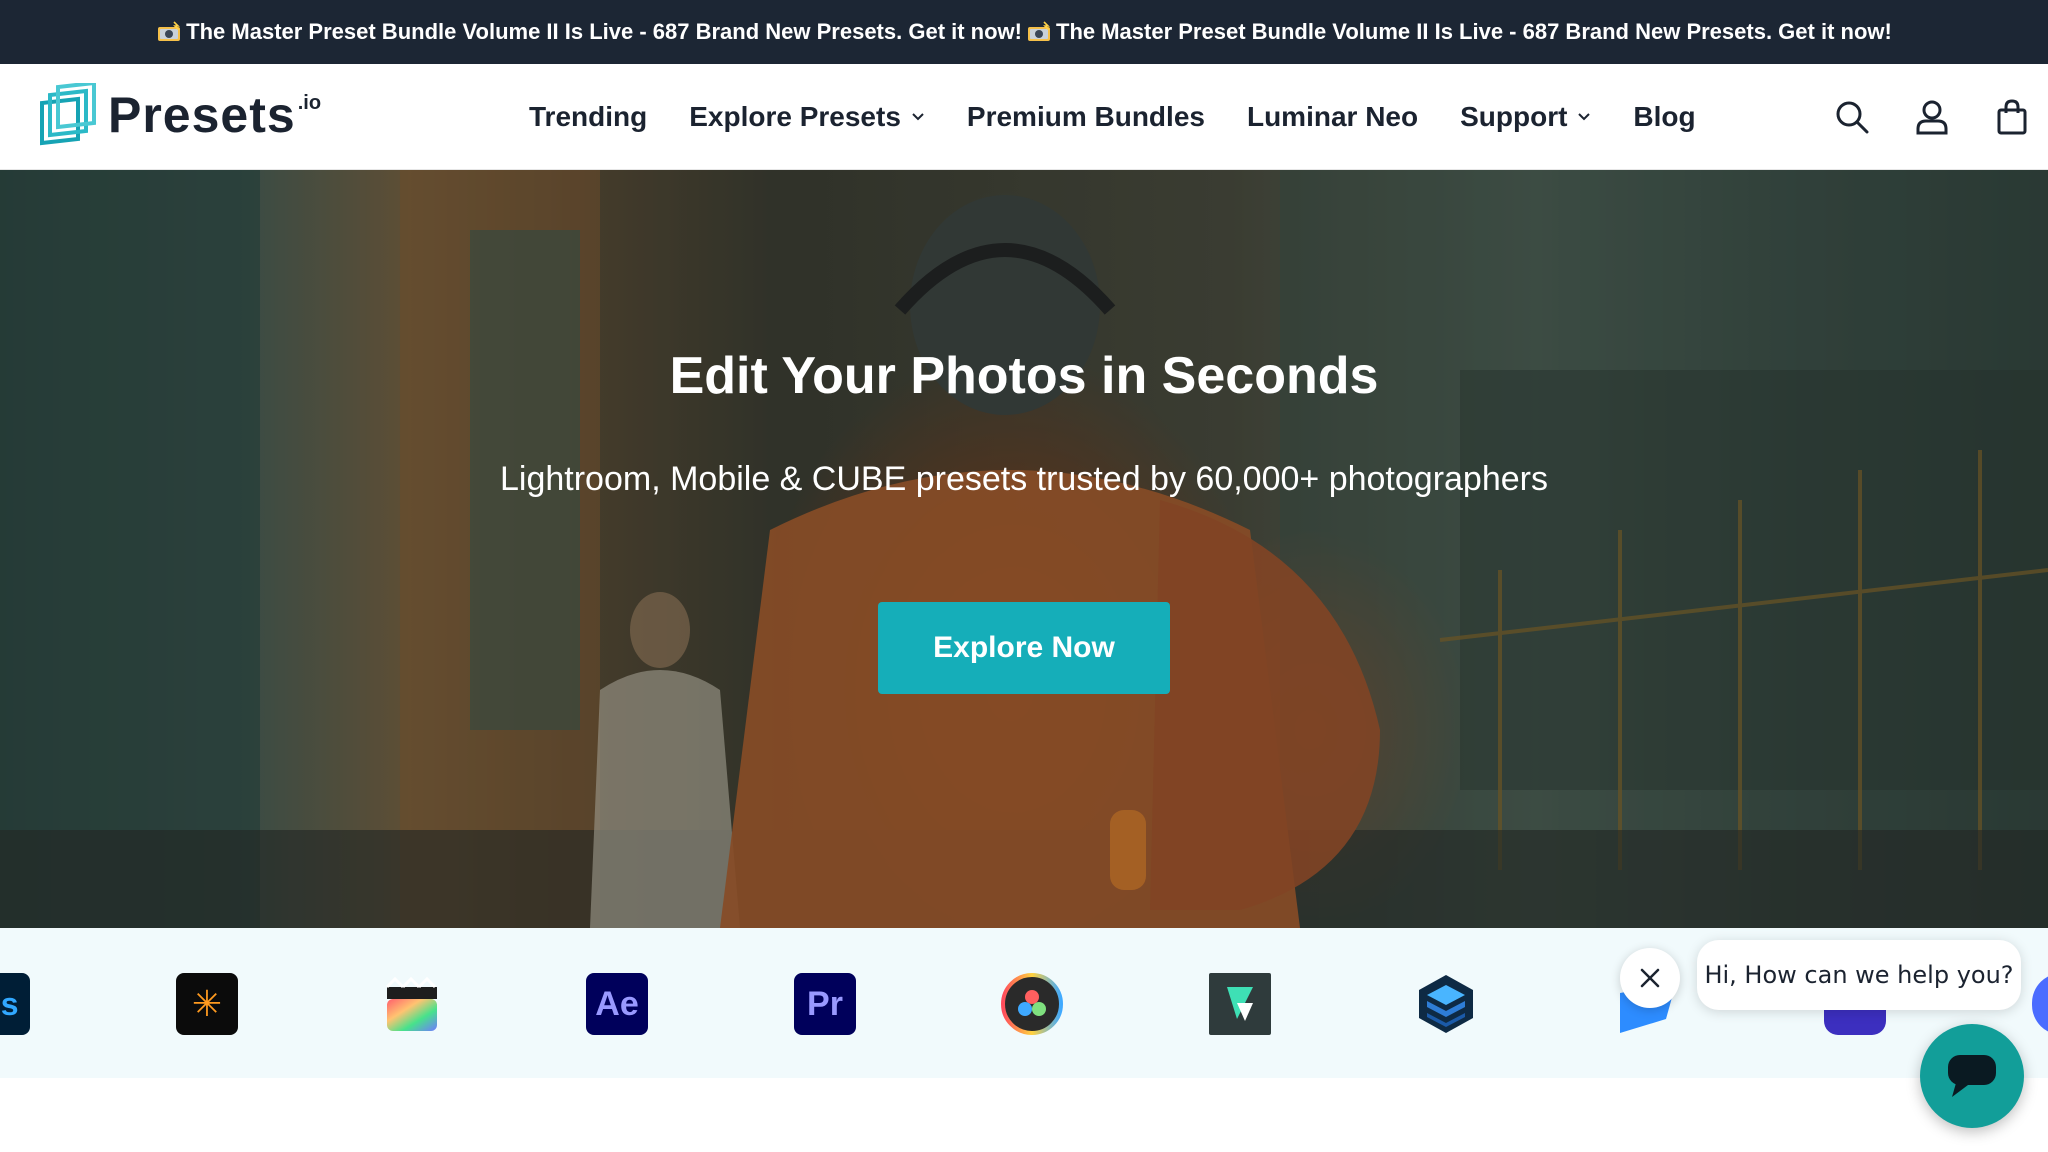 Image resolution: width=2048 pixels, height=1152 pixels. I want to click on nav-label: Trending, so click(588, 116).